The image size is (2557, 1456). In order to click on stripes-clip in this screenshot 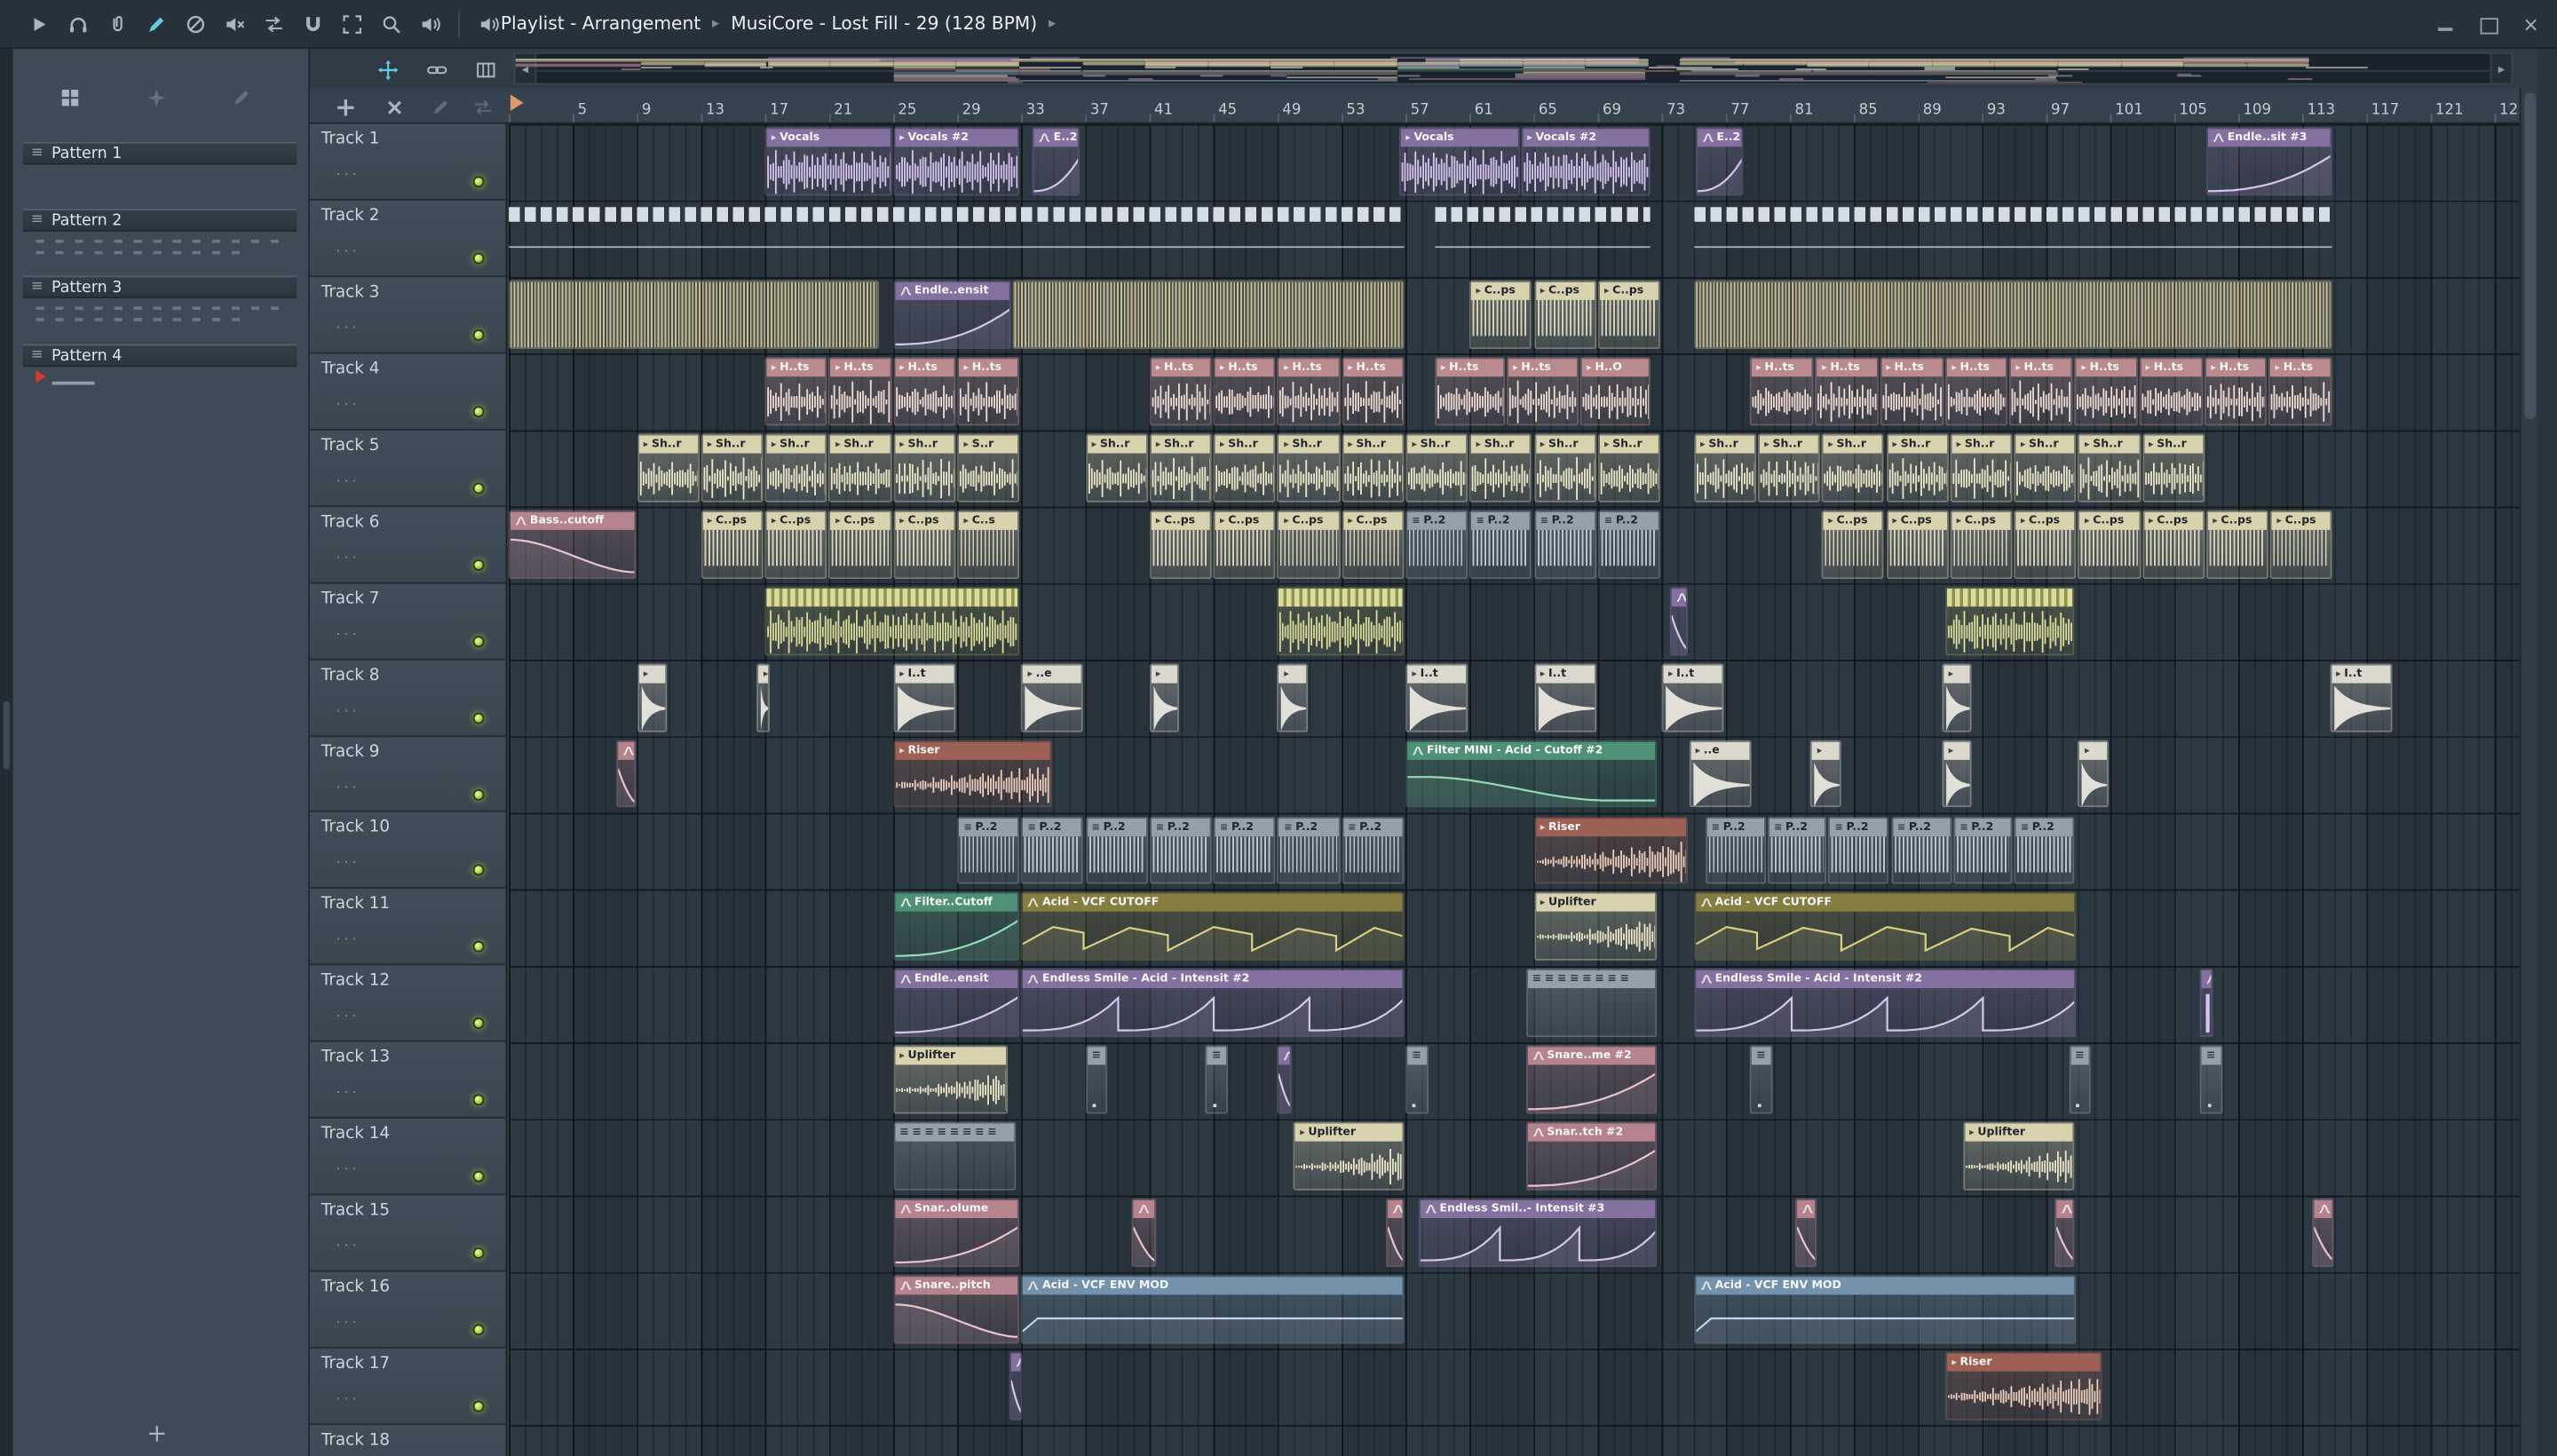, I will do `click(1209, 314)`.